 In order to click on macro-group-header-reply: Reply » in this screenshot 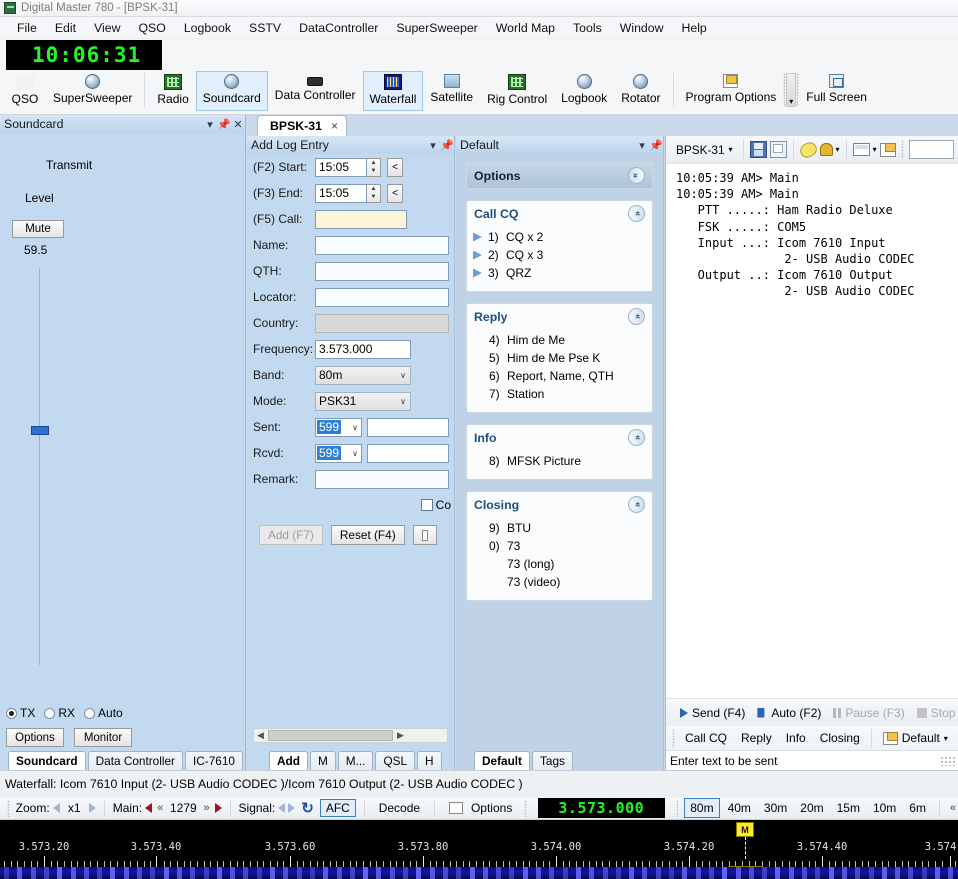, I will do `click(559, 316)`.